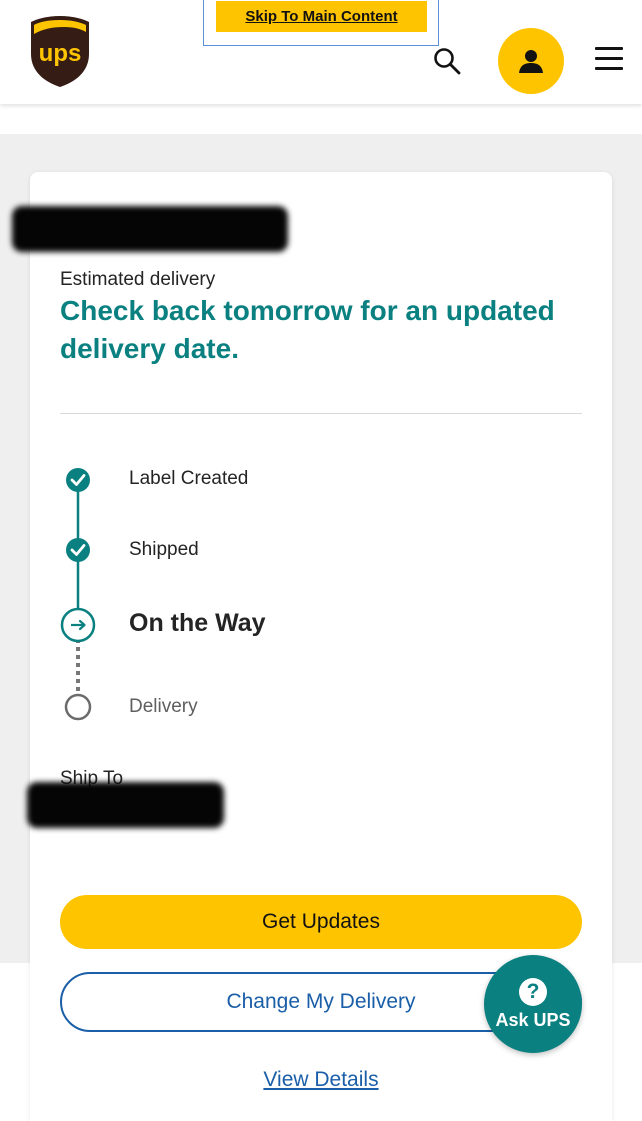 The width and height of the screenshot is (642, 1121). Describe the element at coordinates (78, 594) in the screenshot. I see `progress-timeline` at that location.